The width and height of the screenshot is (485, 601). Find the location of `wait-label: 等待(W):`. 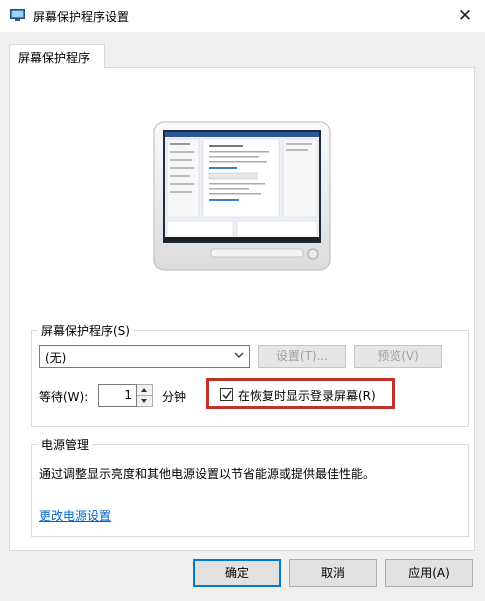

wait-label: 等待(W): is located at coordinates (64, 397).